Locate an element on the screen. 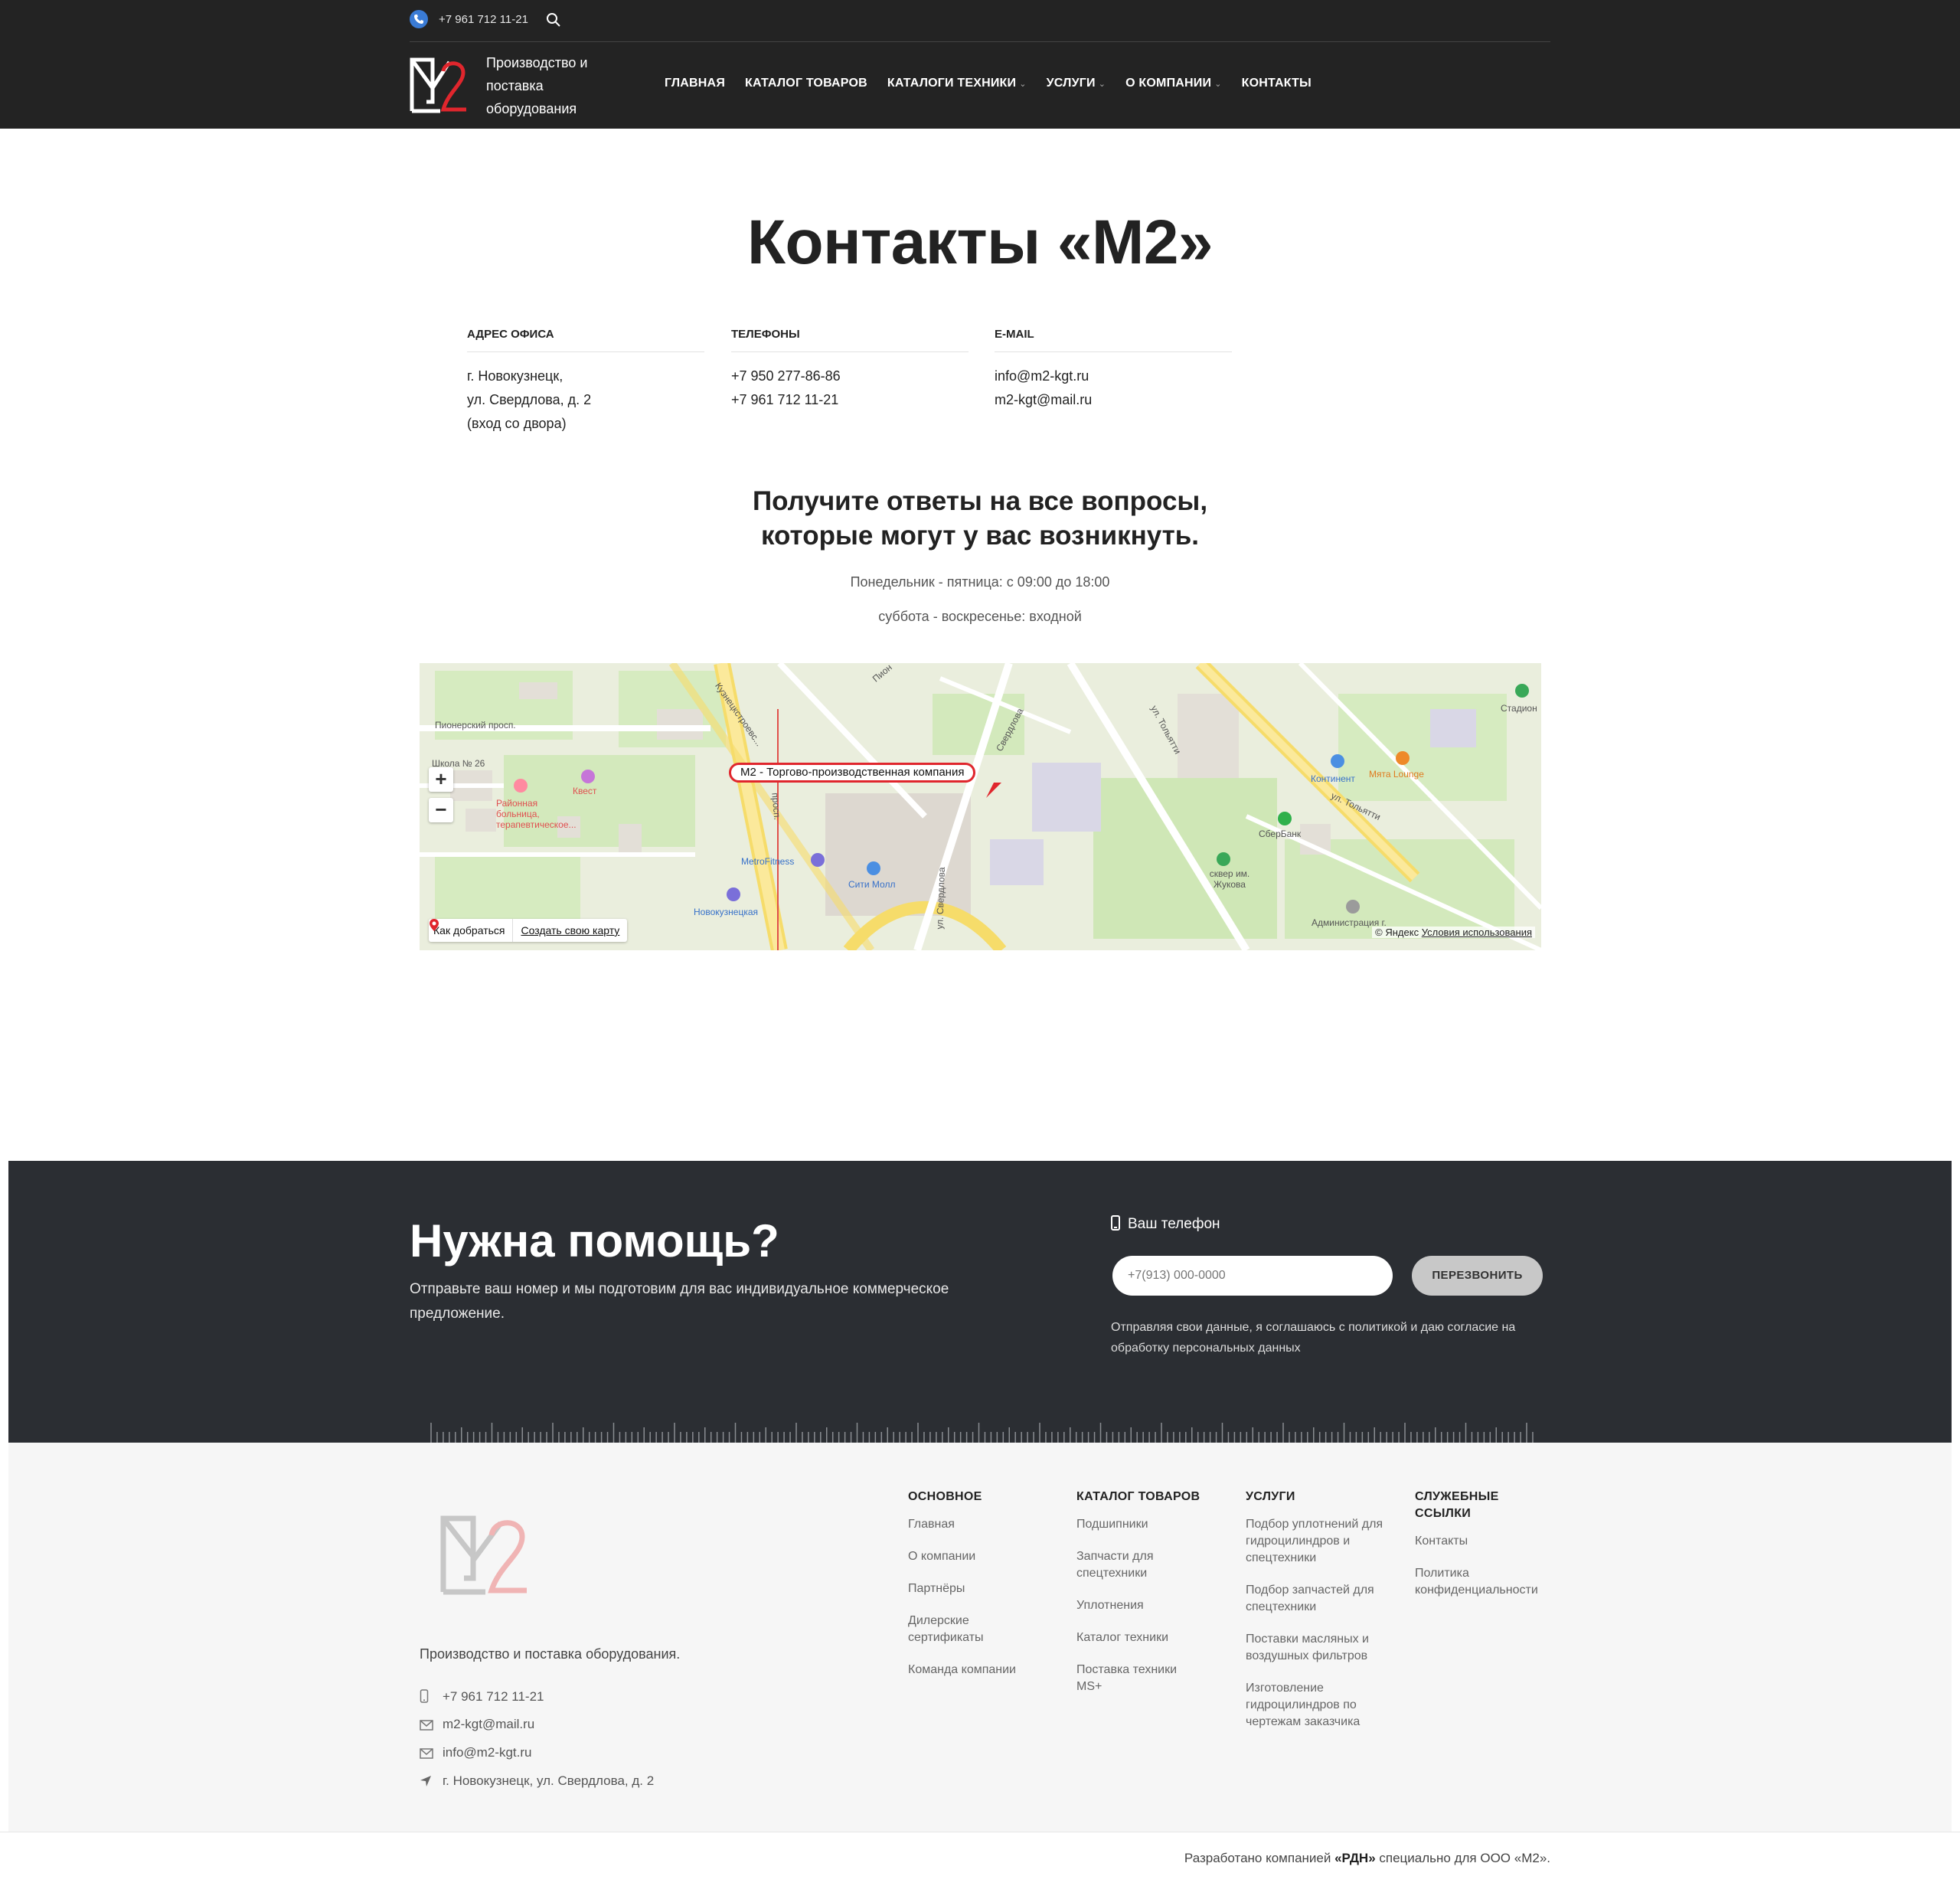 The width and height of the screenshot is (1960, 1886). phone-input is located at coordinates (1252, 1276).